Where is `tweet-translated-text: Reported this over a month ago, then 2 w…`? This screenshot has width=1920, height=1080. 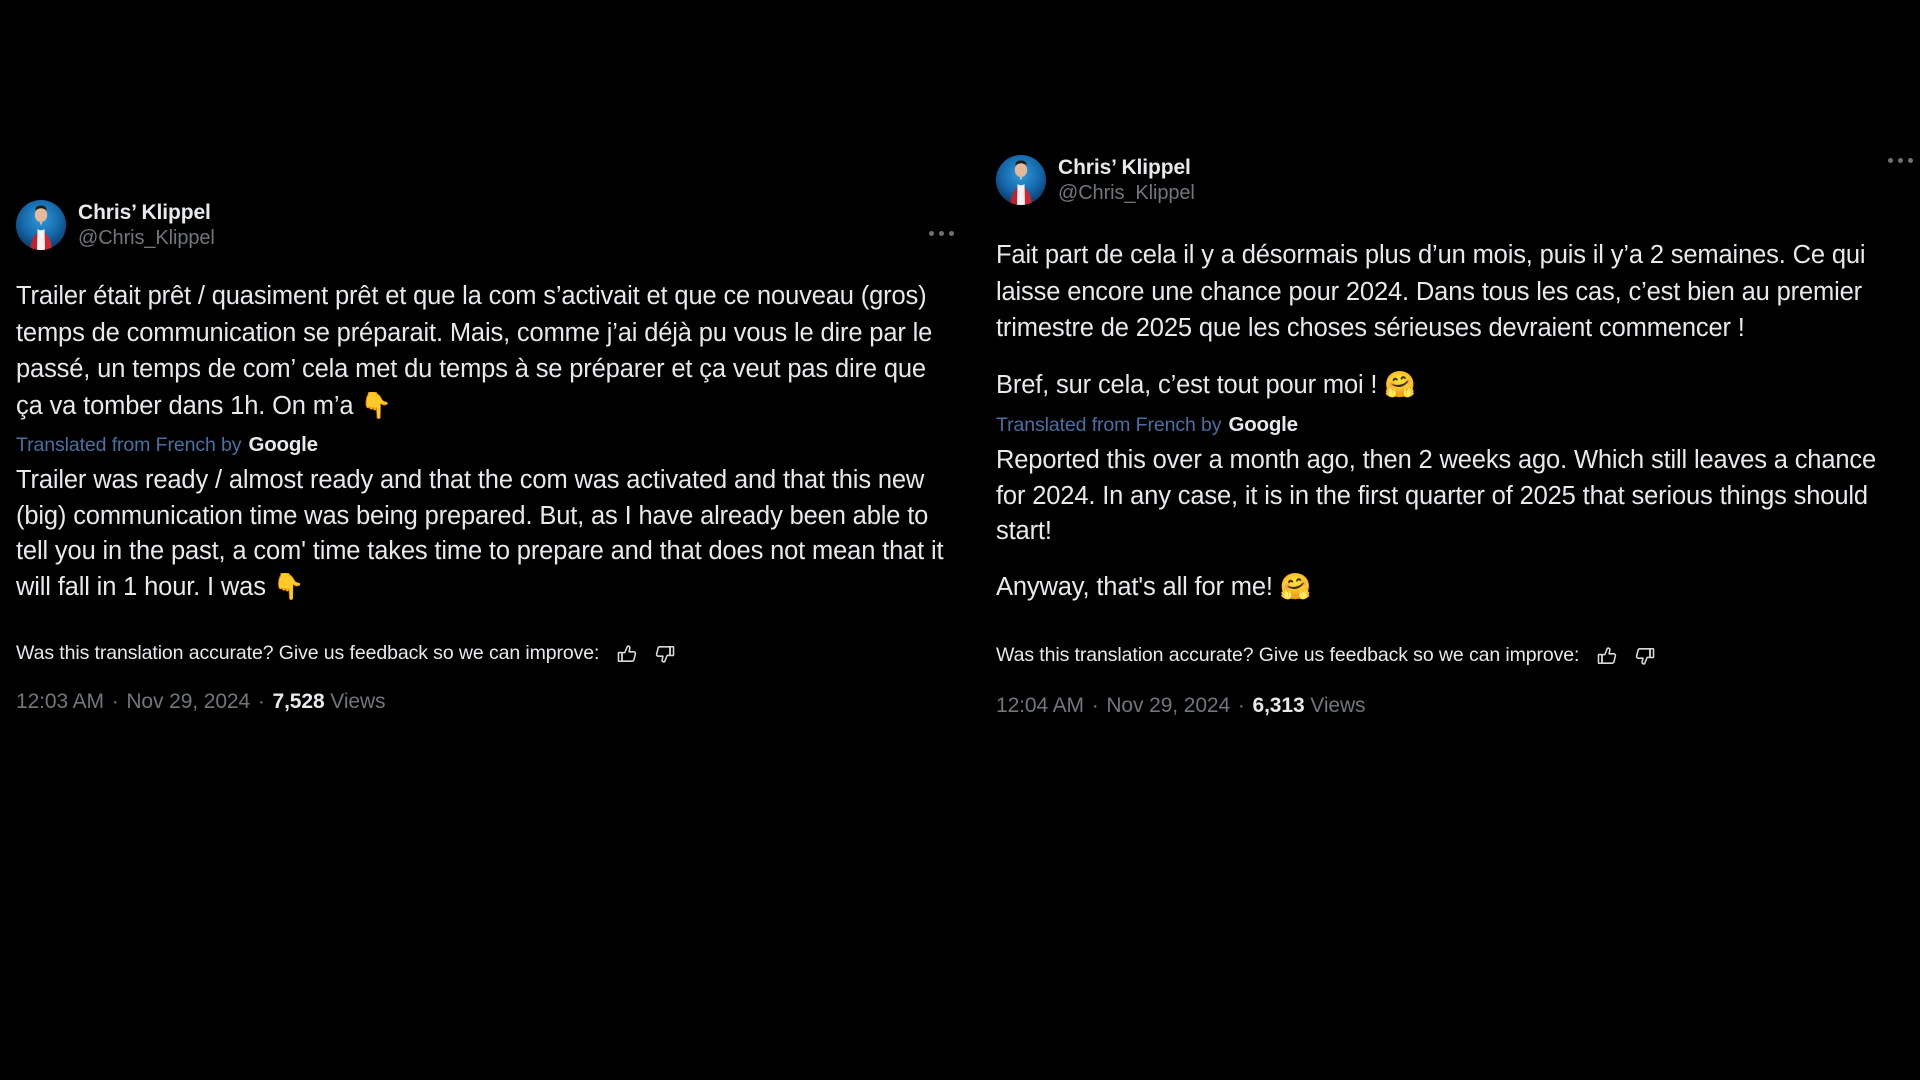
tweet-translated-text: Reported this over a month ago, then 2 w… is located at coordinates (1439, 495).